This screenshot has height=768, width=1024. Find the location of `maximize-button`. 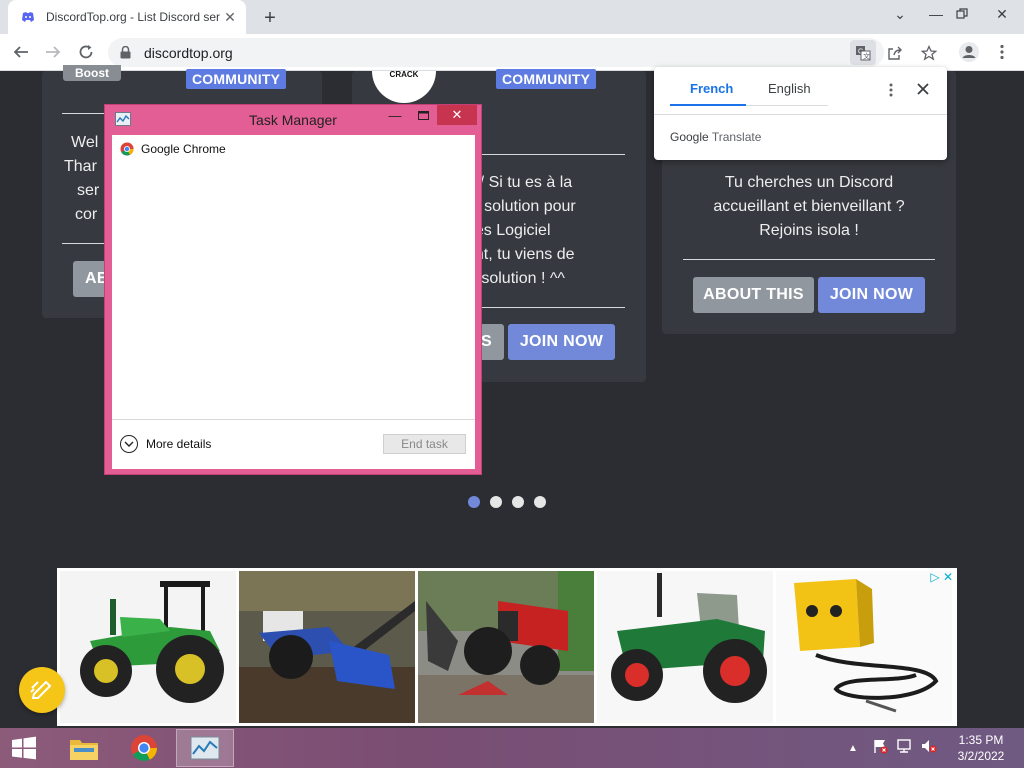

maximize-button is located at coordinates (423, 115).